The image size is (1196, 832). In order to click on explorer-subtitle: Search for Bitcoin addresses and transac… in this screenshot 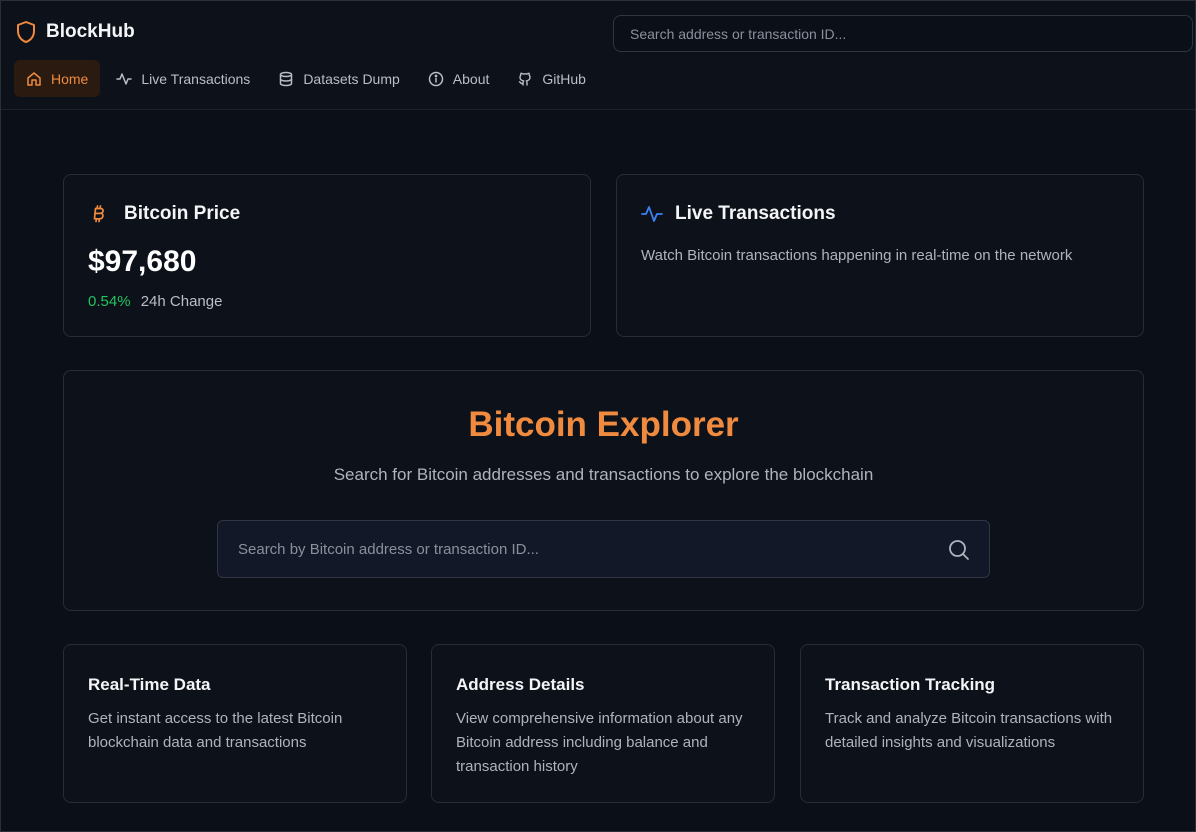, I will do `click(603, 474)`.